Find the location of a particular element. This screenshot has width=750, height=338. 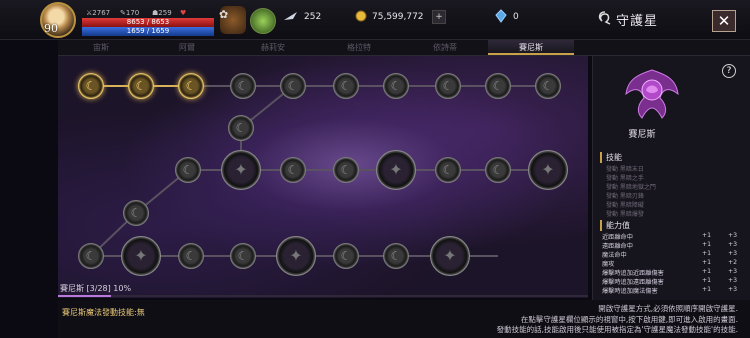

guardian-star-icon is located at coordinates (604, 18).